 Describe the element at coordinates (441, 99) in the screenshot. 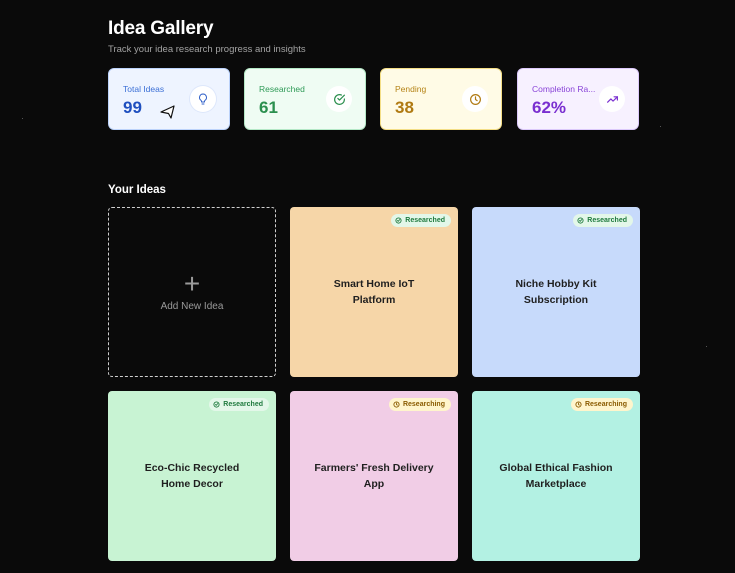

I see `stat-card-pending: Pending 38` at that location.